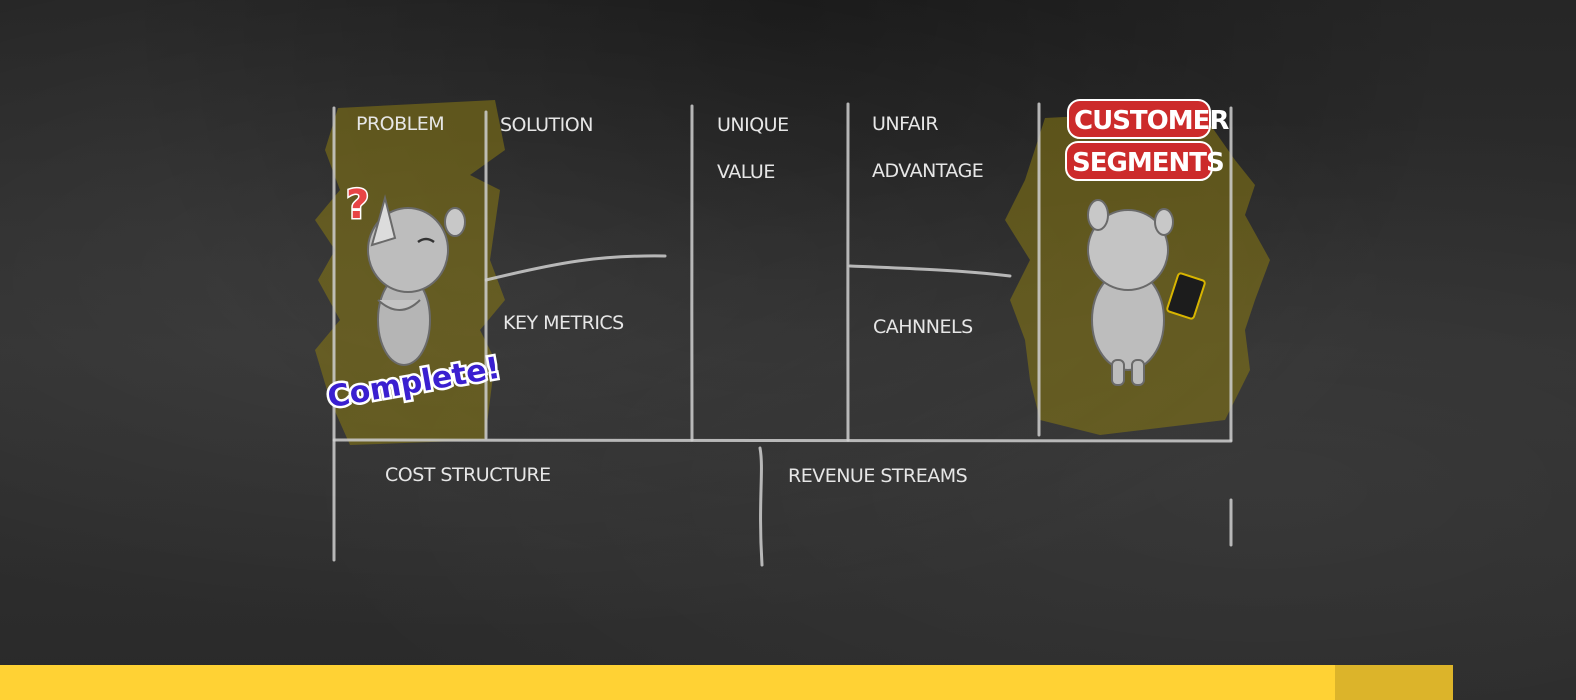 This screenshot has height=700, width=1576. What do you see at coordinates (546, 125) in the screenshot?
I see `solution-label: SOLUTION` at bounding box center [546, 125].